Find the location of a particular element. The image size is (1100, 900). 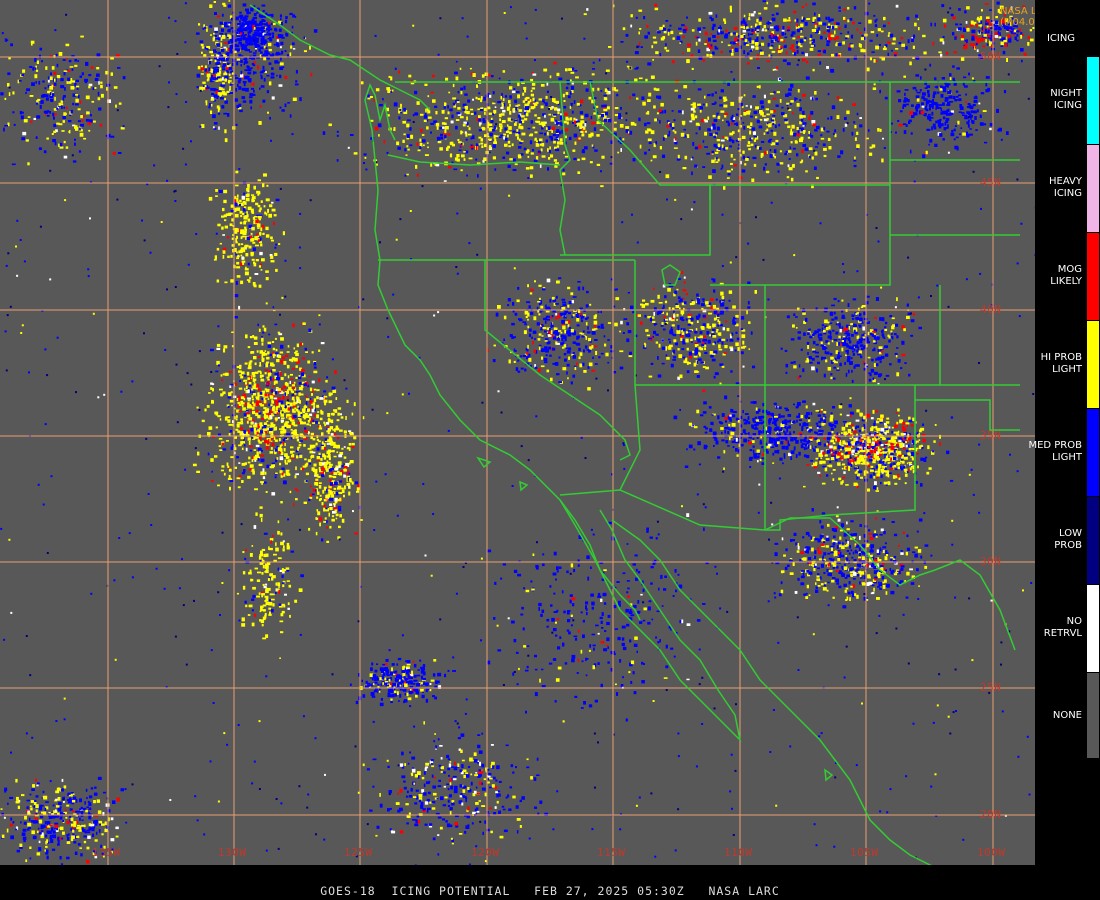

latitude-label: 35N is located at coordinates (991, 435).